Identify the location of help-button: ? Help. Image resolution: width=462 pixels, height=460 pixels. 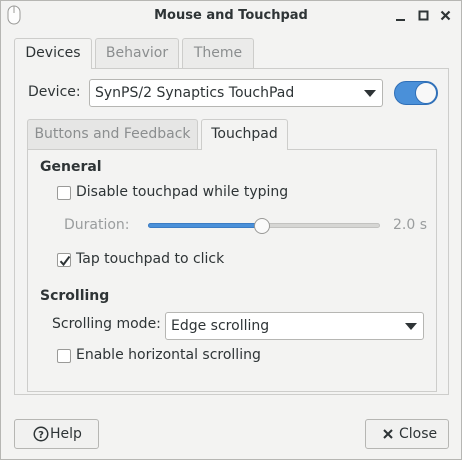
(56, 434).